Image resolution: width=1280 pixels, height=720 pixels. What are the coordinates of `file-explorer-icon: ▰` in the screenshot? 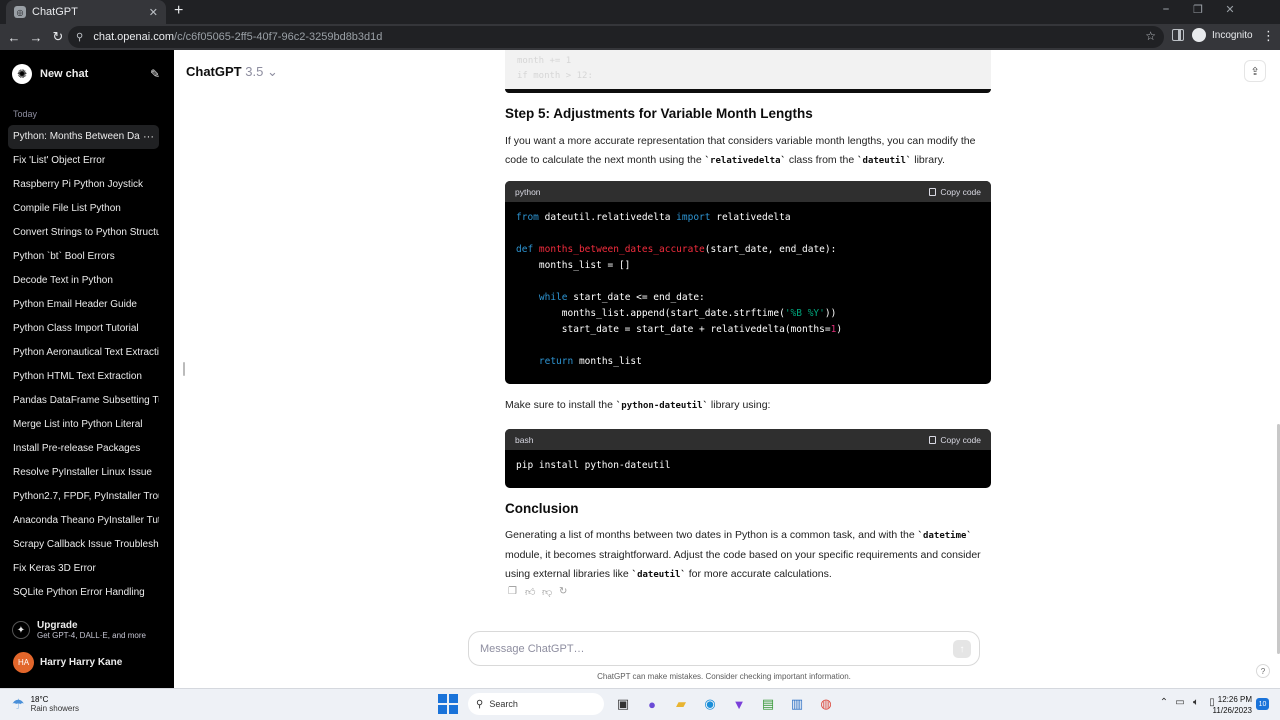 It's located at (681, 704).